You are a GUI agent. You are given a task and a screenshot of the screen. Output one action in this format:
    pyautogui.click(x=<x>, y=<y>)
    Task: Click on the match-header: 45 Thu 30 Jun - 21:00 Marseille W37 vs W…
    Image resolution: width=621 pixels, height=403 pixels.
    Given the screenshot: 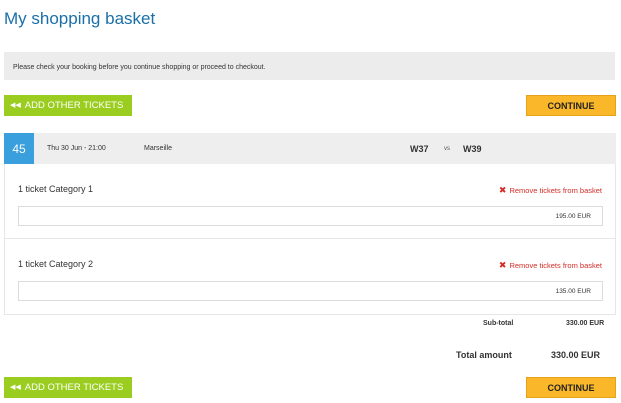 What is the action you would take?
    pyautogui.click(x=310, y=148)
    